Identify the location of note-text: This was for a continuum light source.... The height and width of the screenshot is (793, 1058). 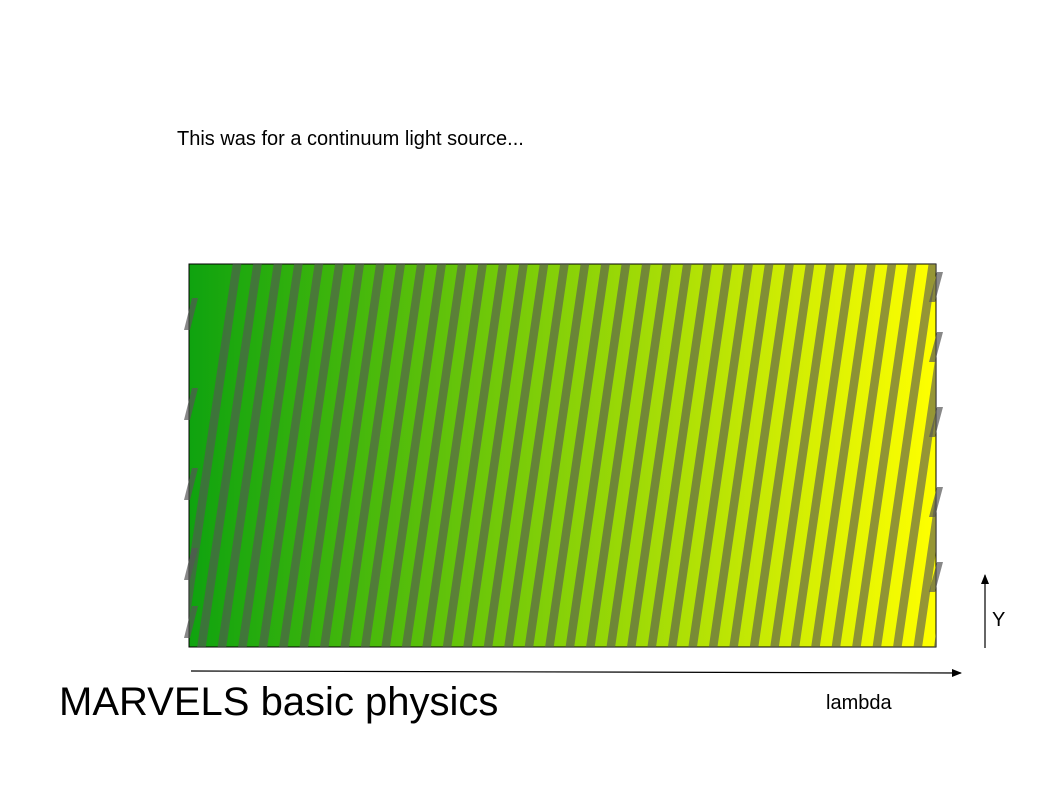
(350, 139).